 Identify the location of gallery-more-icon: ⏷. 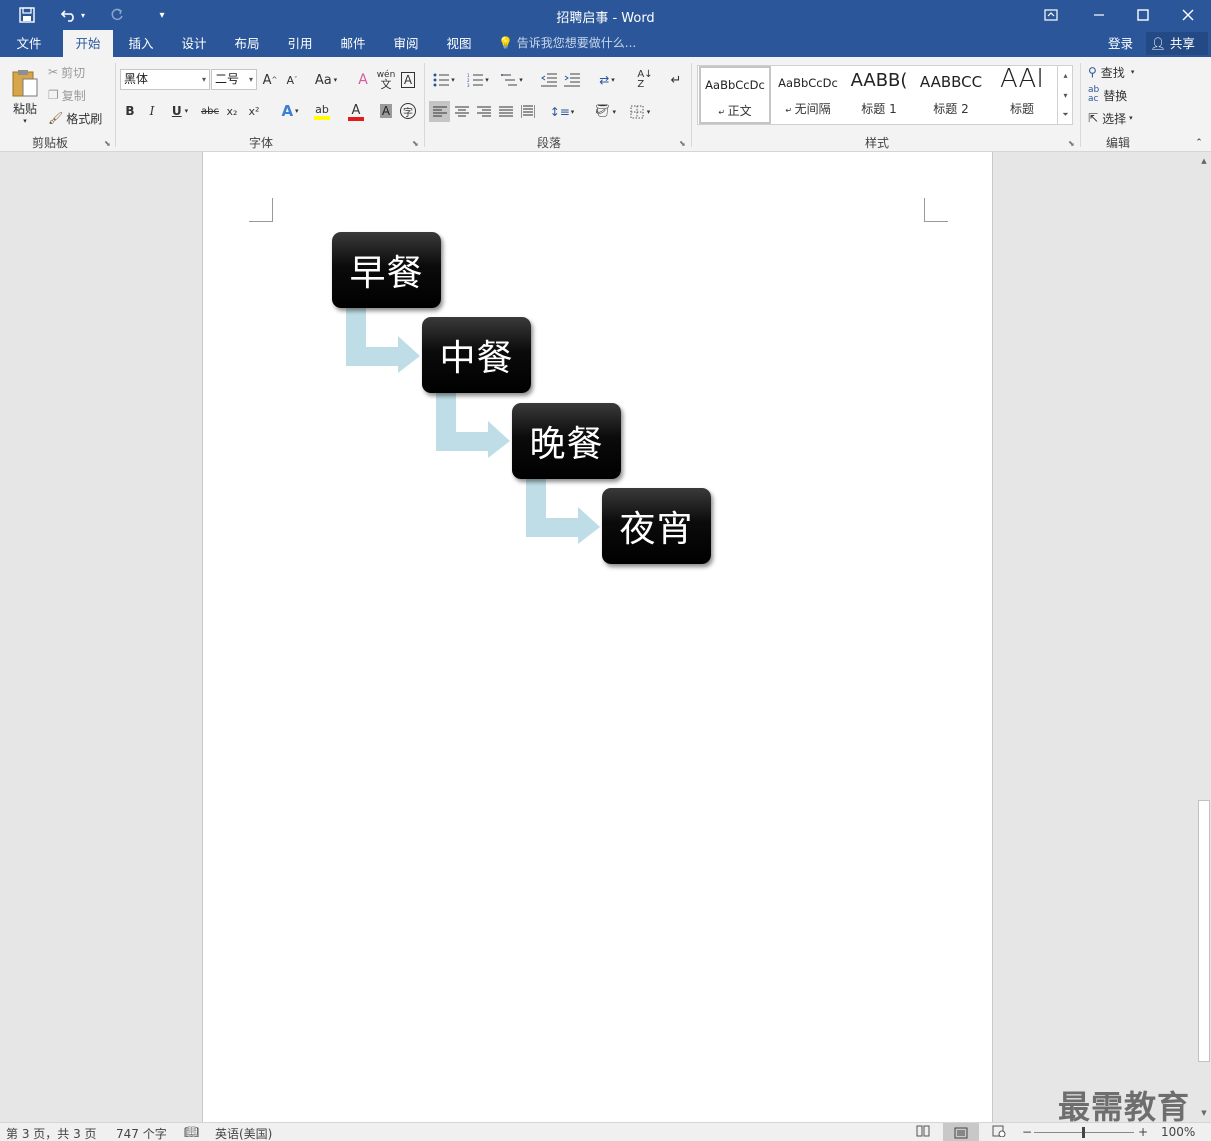
(1065, 115).